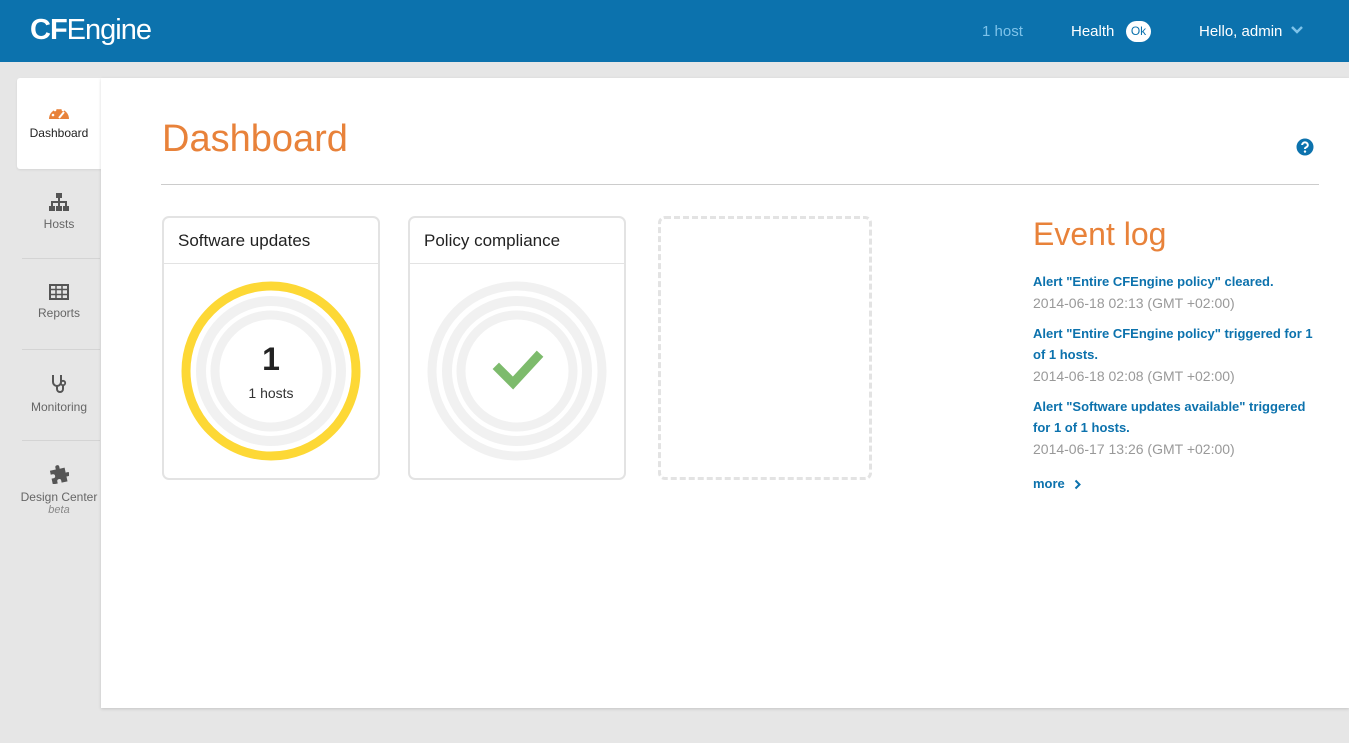 The height and width of the screenshot is (743, 1349). What do you see at coordinates (59, 292) in the screenshot?
I see `table-icon` at bounding box center [59, 292].